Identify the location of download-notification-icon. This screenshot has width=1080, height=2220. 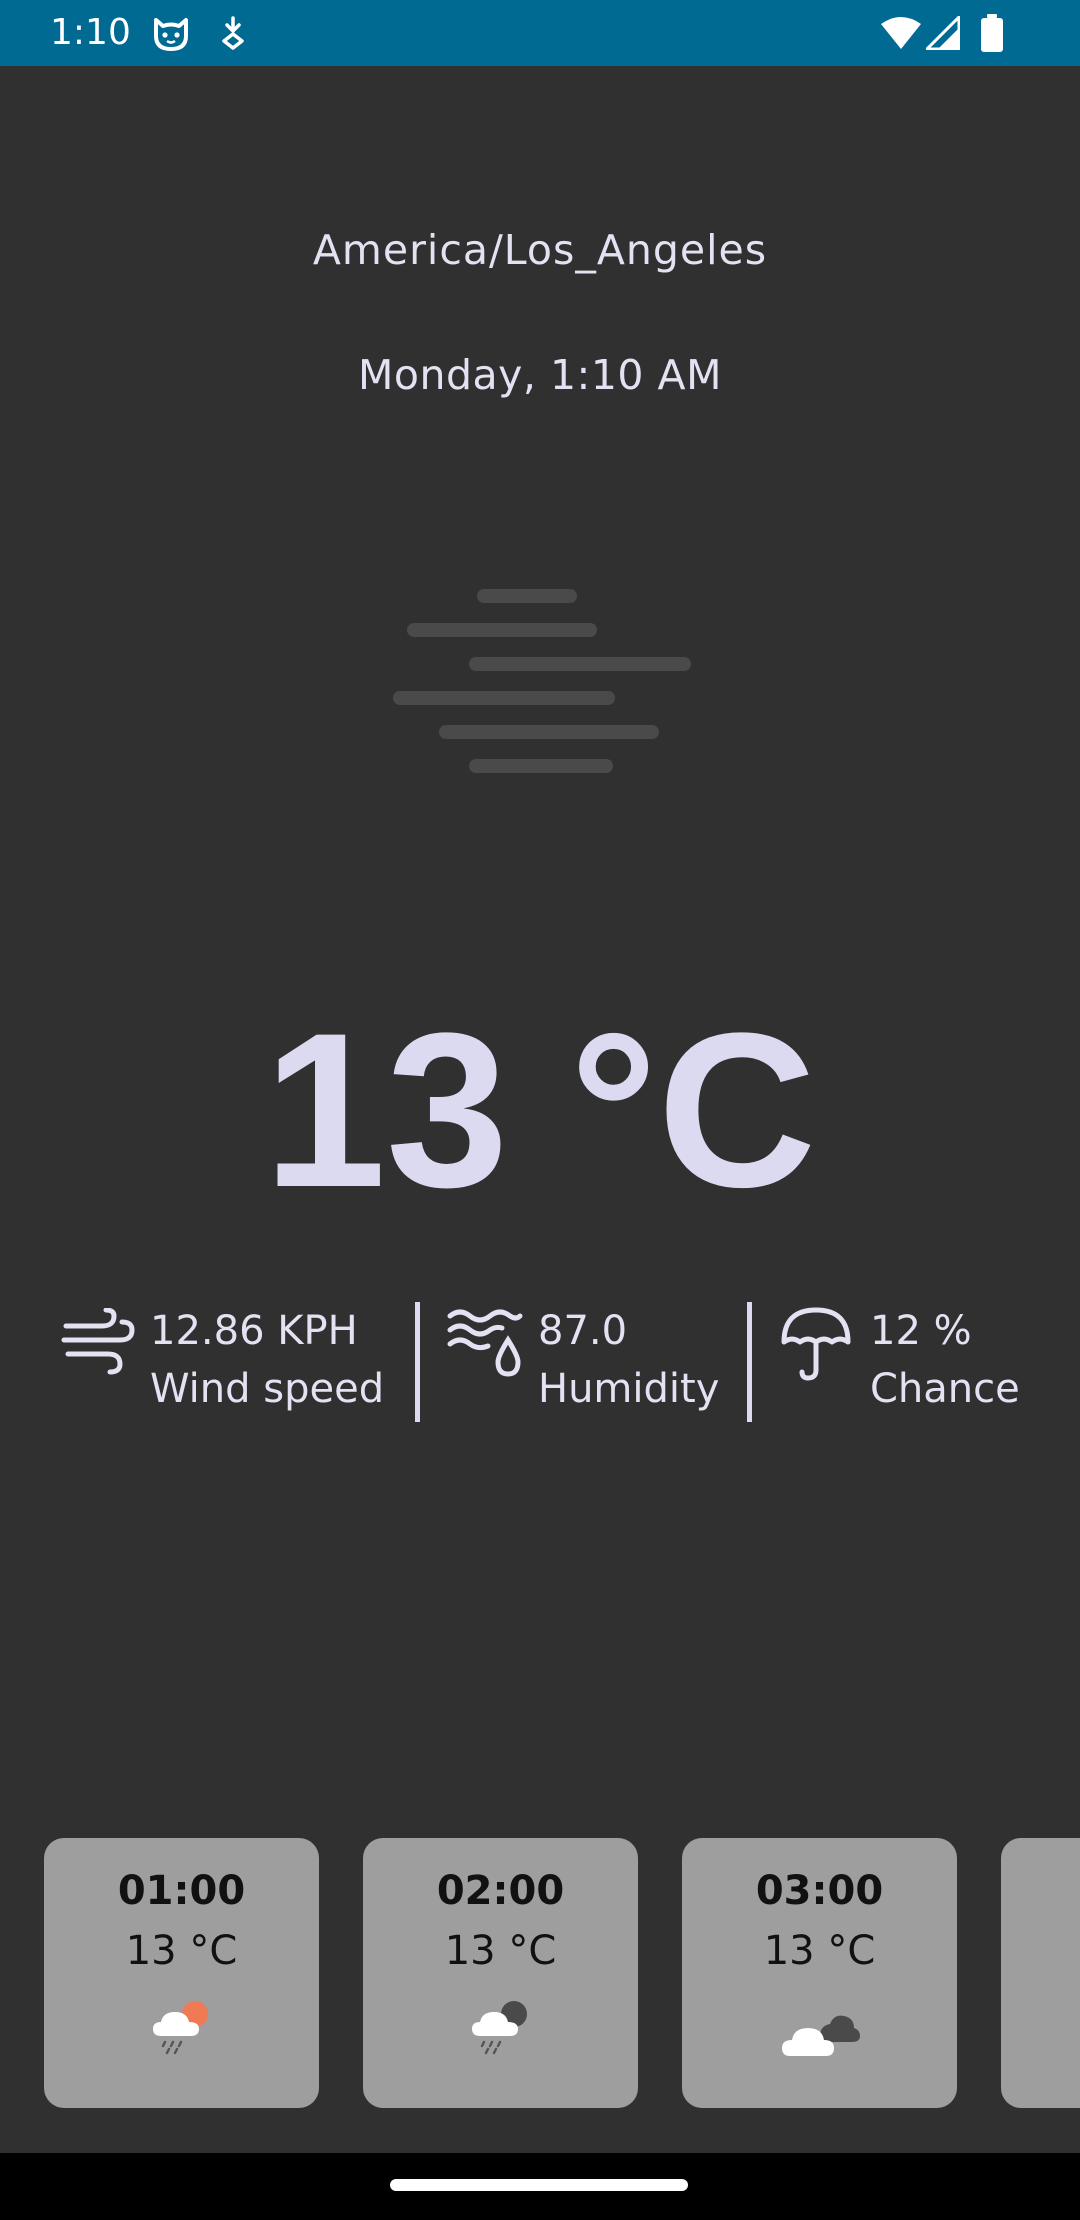
(233, 33).